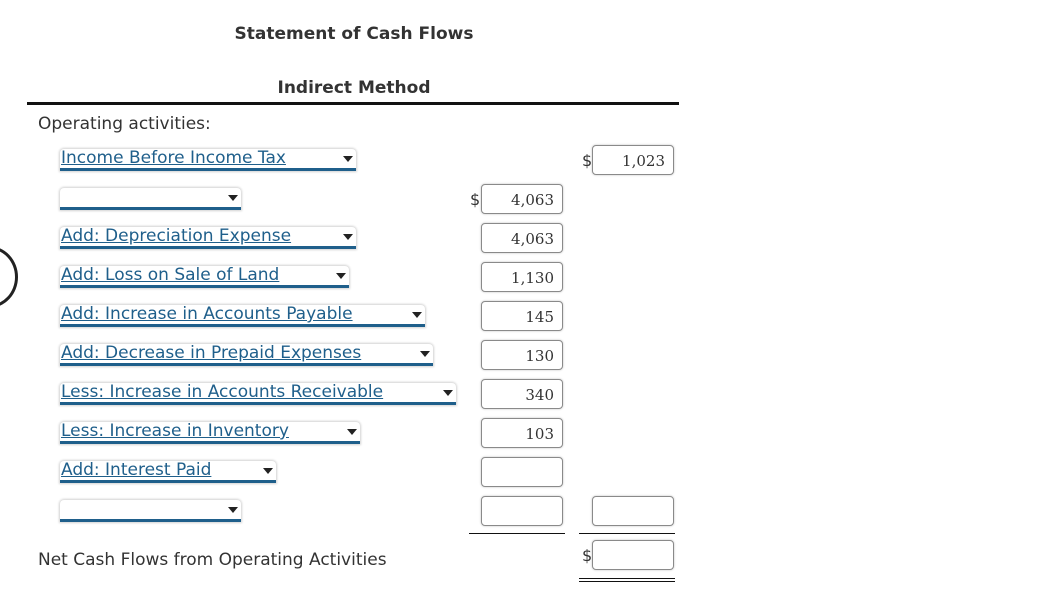 This screenshot has height=610, width=1056. Describe the element at coordinates (207, 314) in the screenshot. I see `select-value: Add: Increase in Accounts Payable` at that location.